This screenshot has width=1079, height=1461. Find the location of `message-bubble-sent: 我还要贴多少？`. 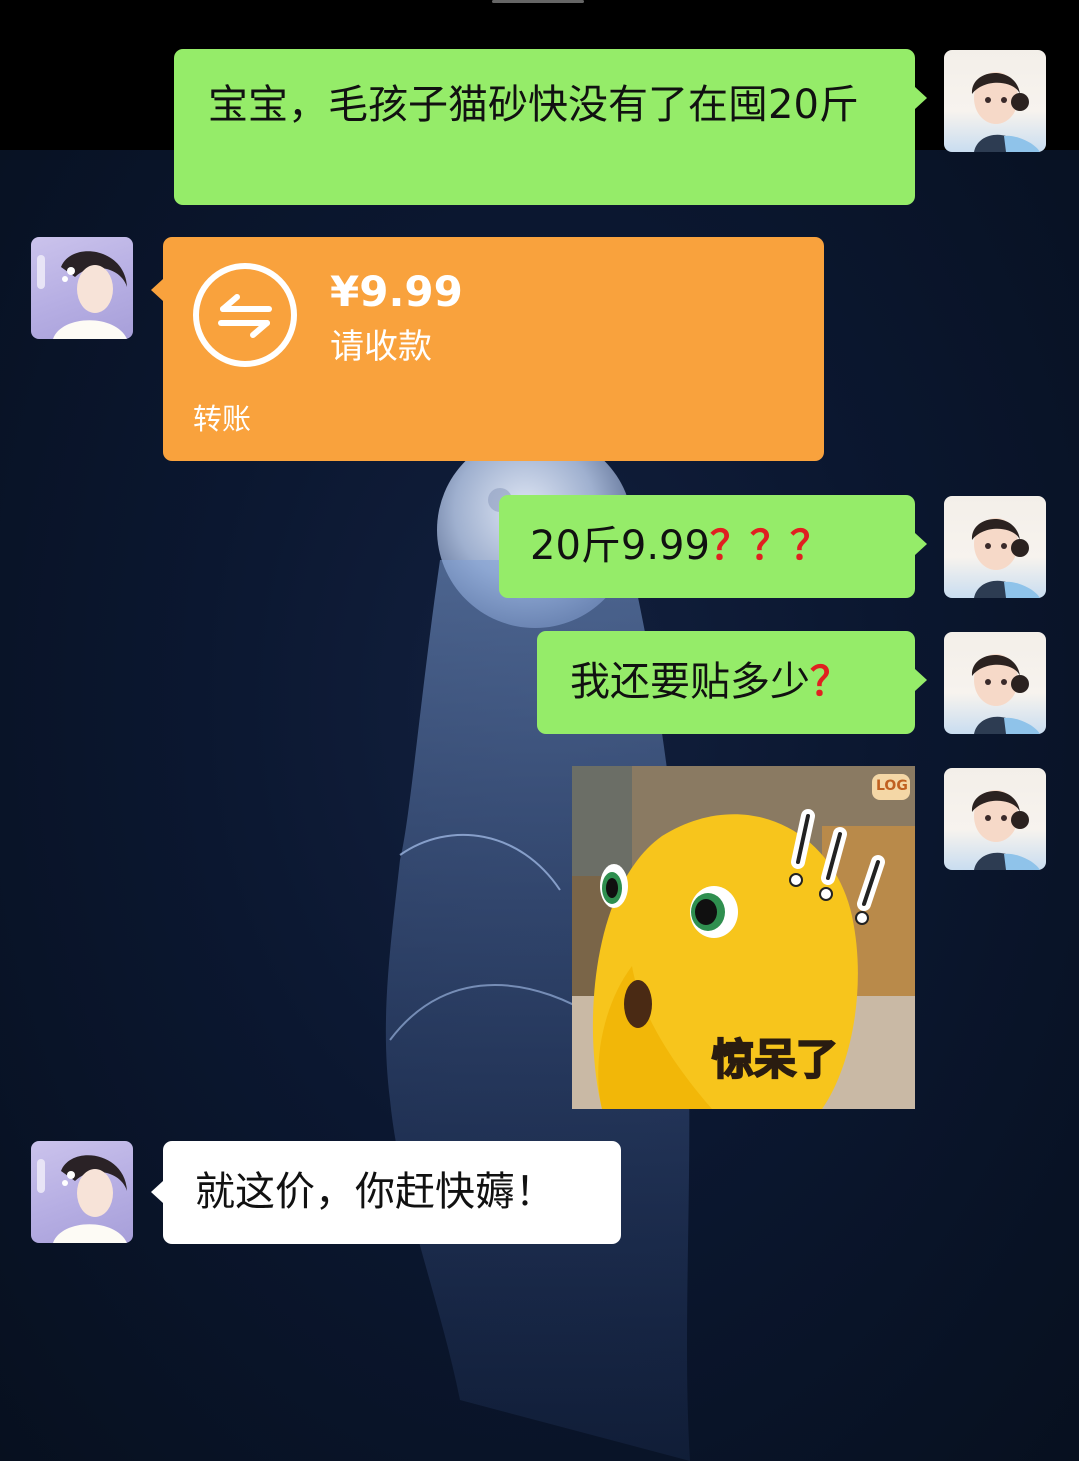

message-bubble-sent: 我还要贴多少？ is located at coordinates (732, 682).